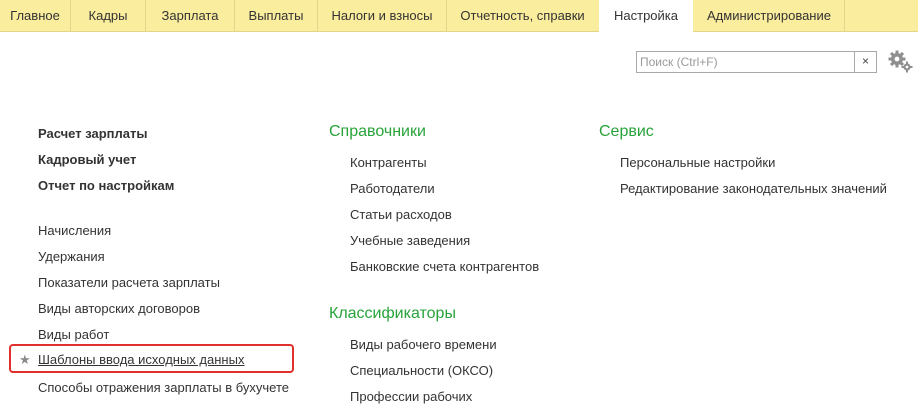  I want to click on link-settings-report: Отчет по настройкам, so click(106, 186).